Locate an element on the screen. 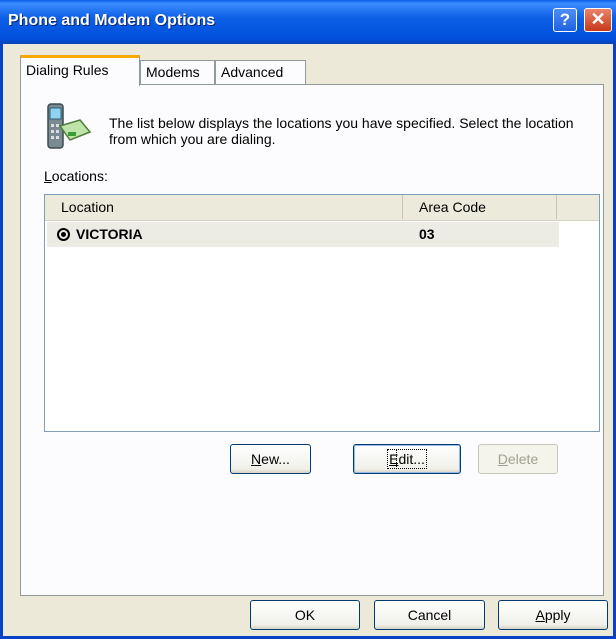 The width and height of the screenshot is (616, 639). row-location: VICTORIA is located at coordinates (109, 234).